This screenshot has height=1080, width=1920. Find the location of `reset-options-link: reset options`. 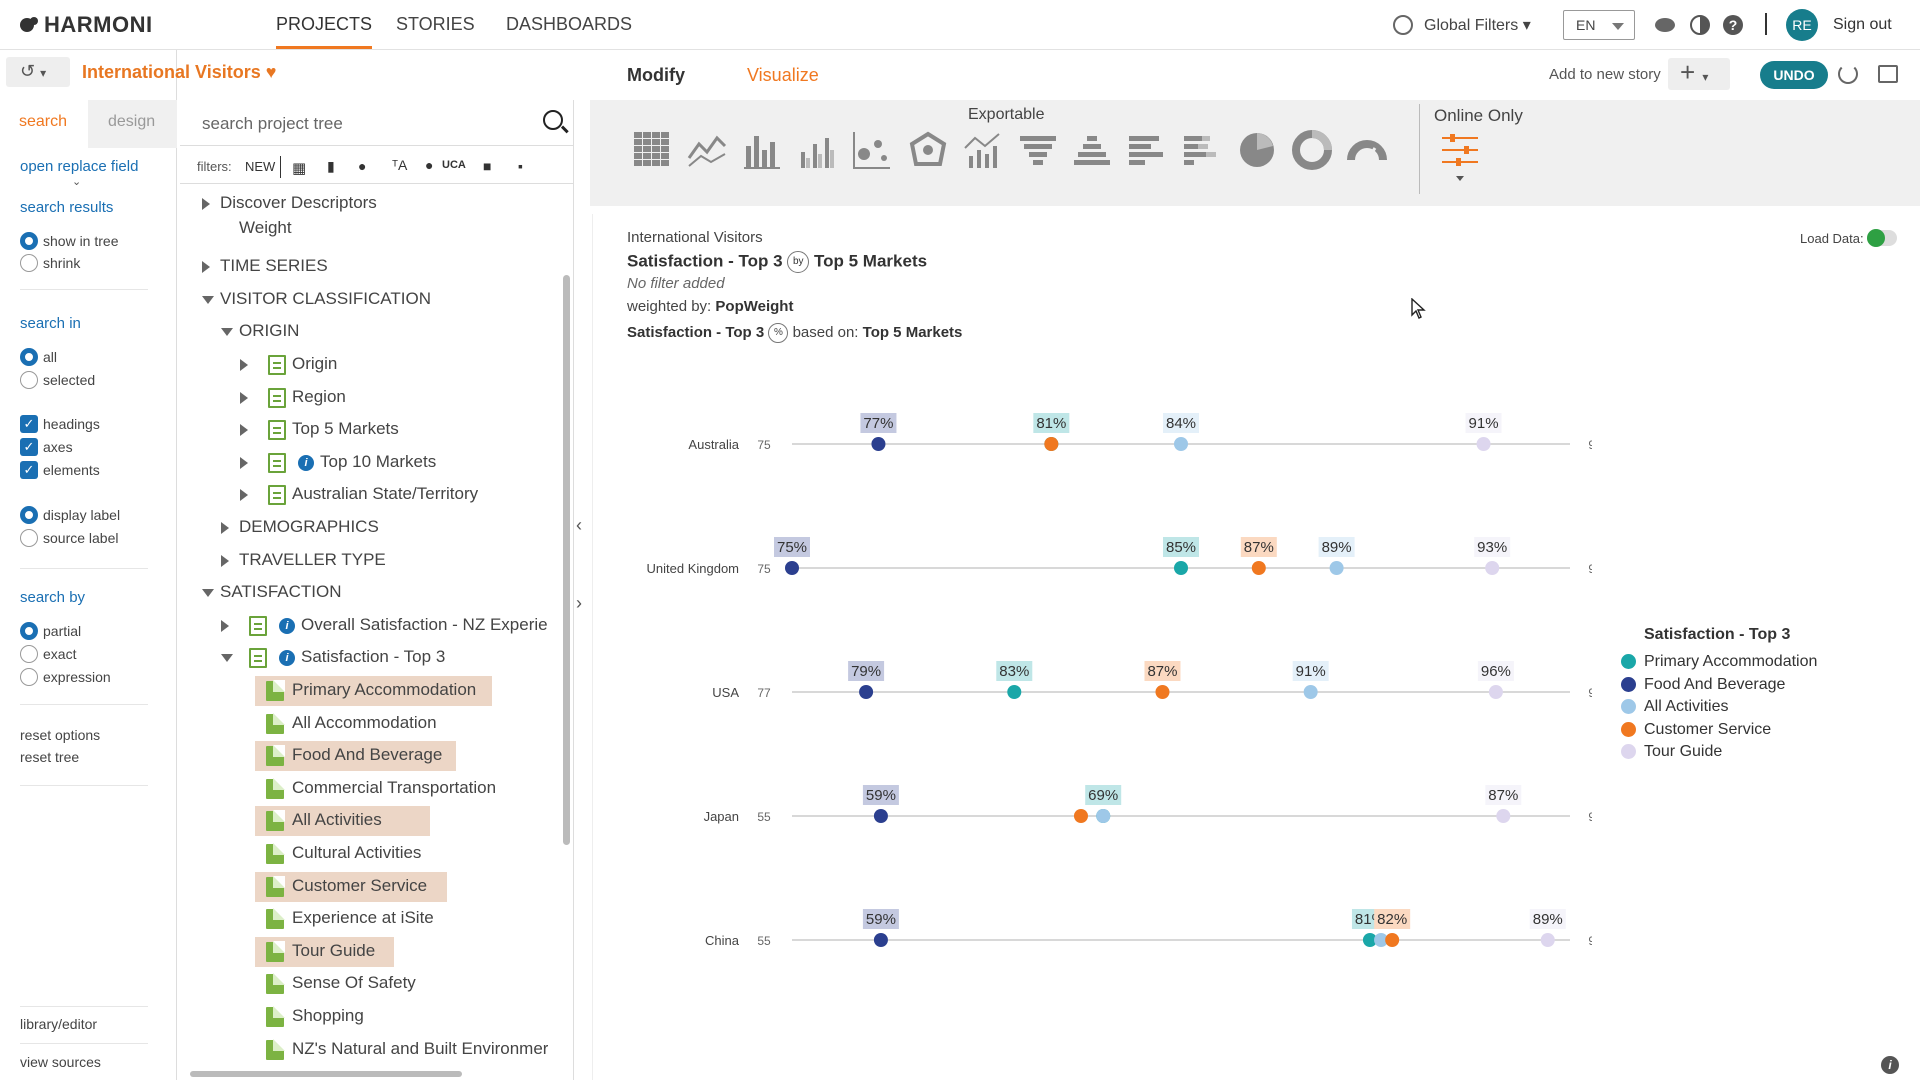

reset-options-link: reset options is located at coordinates (60, 735).